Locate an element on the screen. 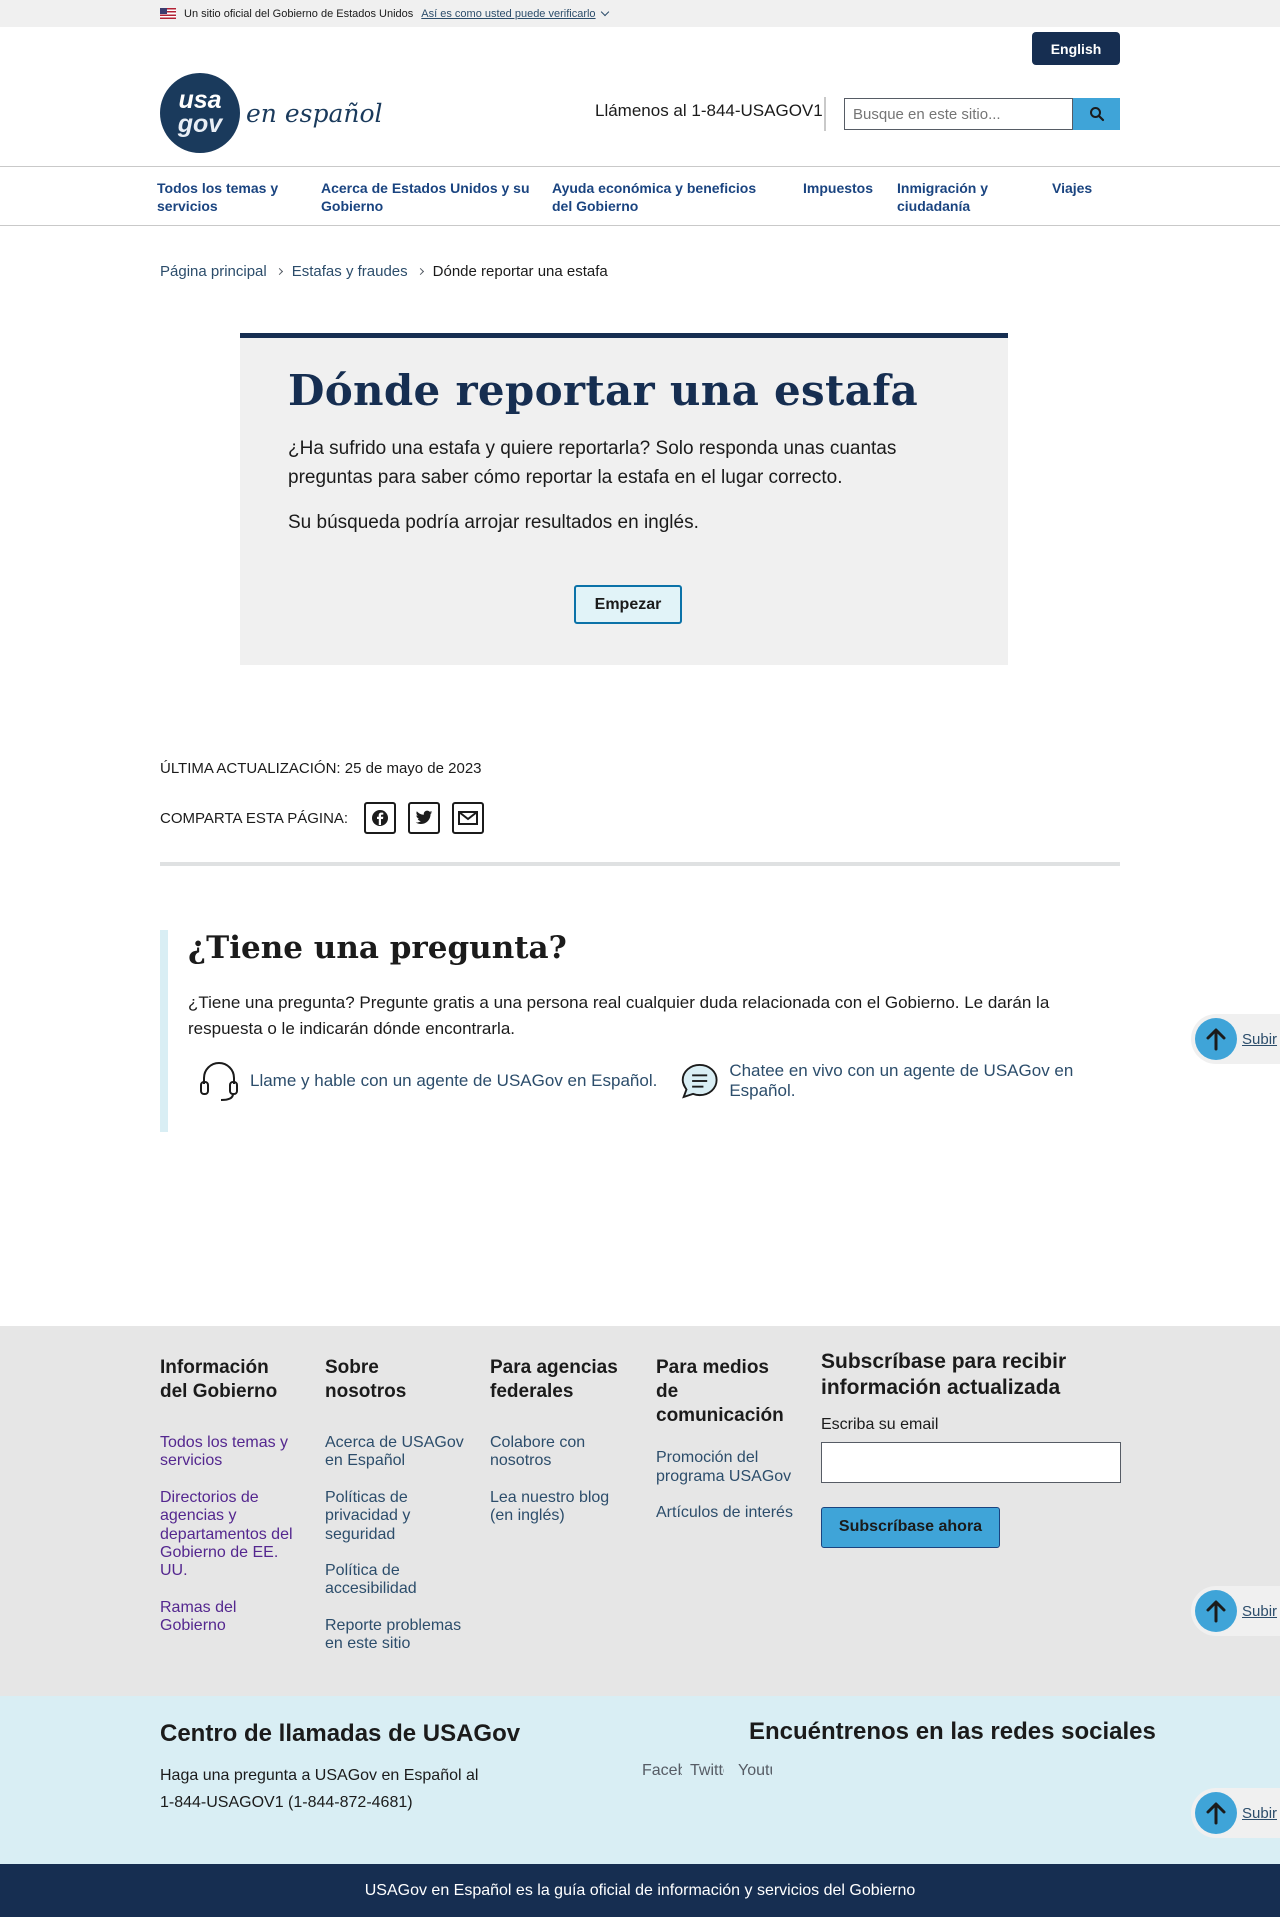 Image resolution: width=1280 pixels, height=1917 pixels. search-icon is located at coordinates (1096, 114).